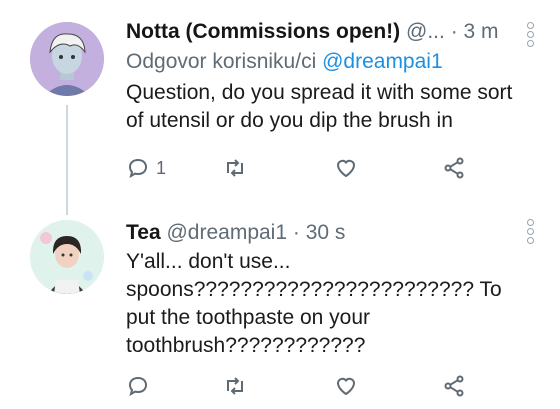  I want to click on tweet-header: Tea @dreampai1 · 30 s, so click(328, 232).